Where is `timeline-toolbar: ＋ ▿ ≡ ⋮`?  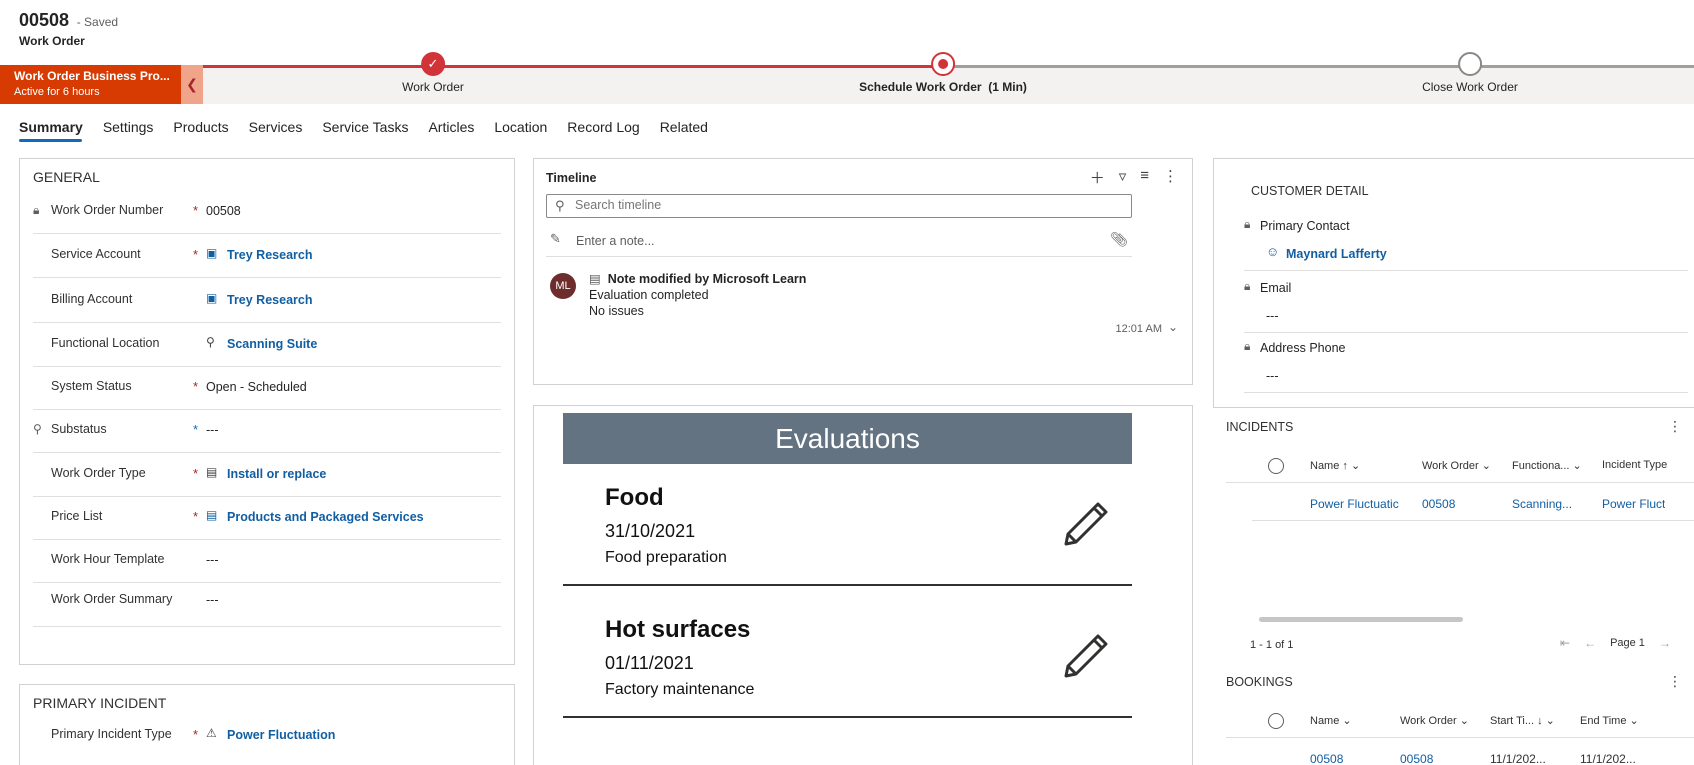 timeline-toolbar: ＋ ▿ ≡ ⋮ is located at coordinates (1134, 177).